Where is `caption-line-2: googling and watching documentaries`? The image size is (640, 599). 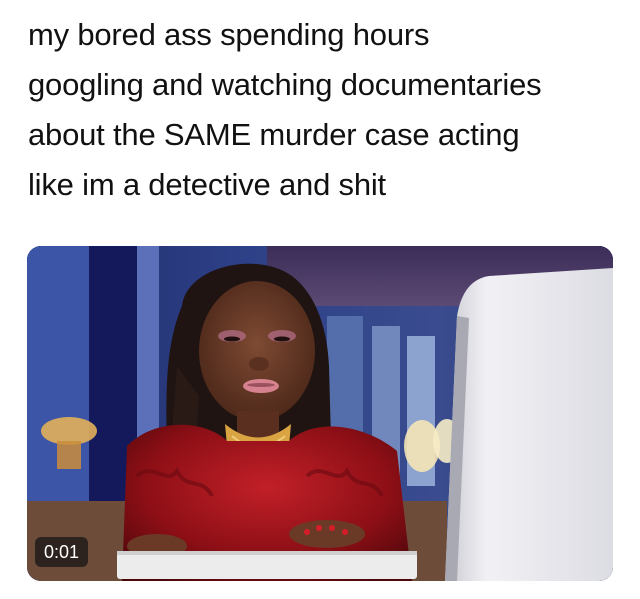
caption-line-2: googling and watching documentaries is located at coordinates (285, 84).